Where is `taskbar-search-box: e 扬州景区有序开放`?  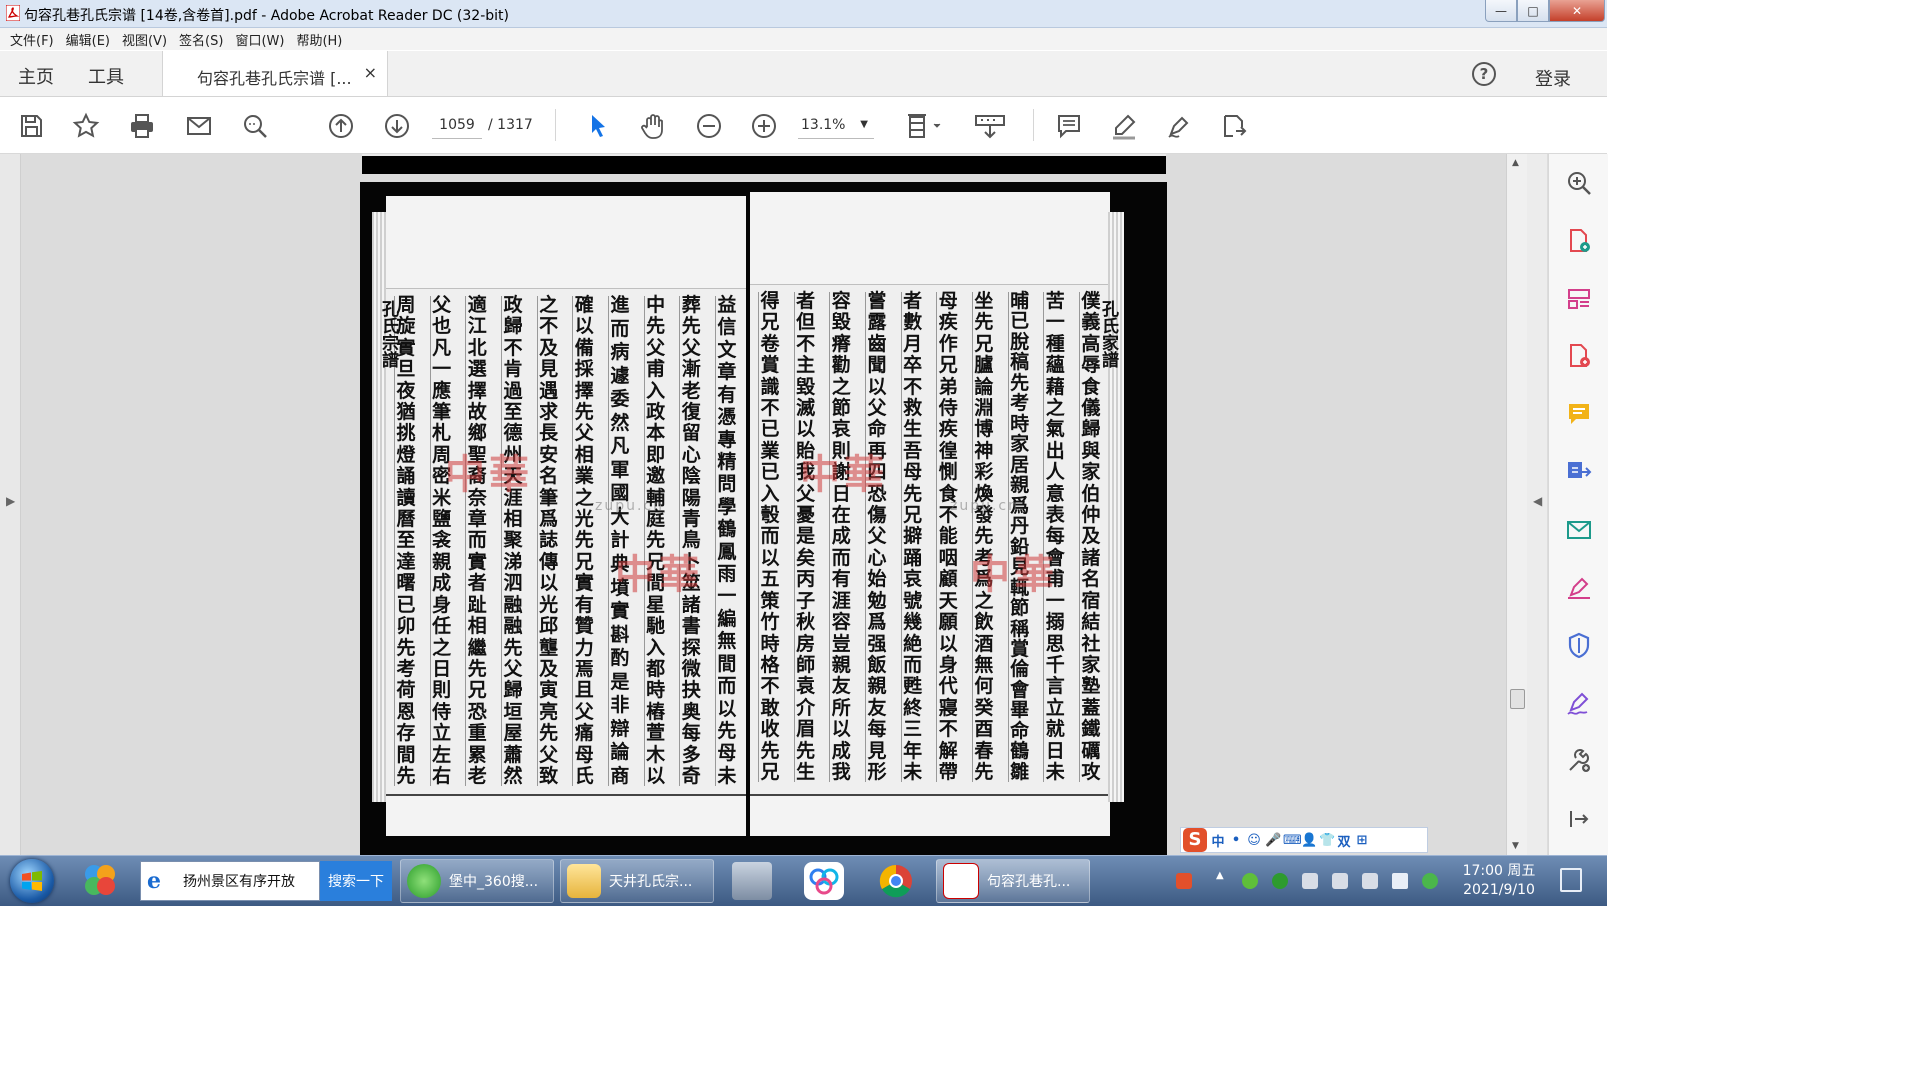 taskbar-search-box: e 扬州景区有序开放 is located at coordinates (230, 881).